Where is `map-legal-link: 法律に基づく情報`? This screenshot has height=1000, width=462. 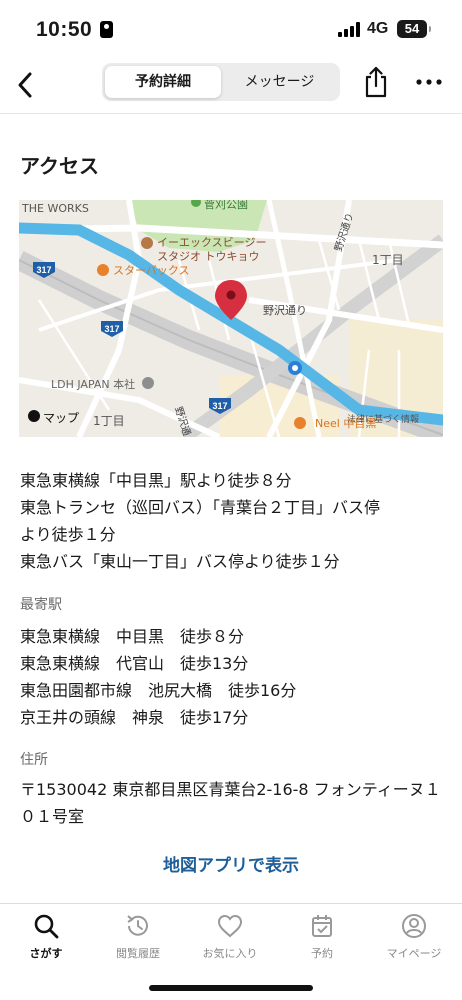
map-legal-link: 法律に基づく情報 is located at coordinates (383, 419).